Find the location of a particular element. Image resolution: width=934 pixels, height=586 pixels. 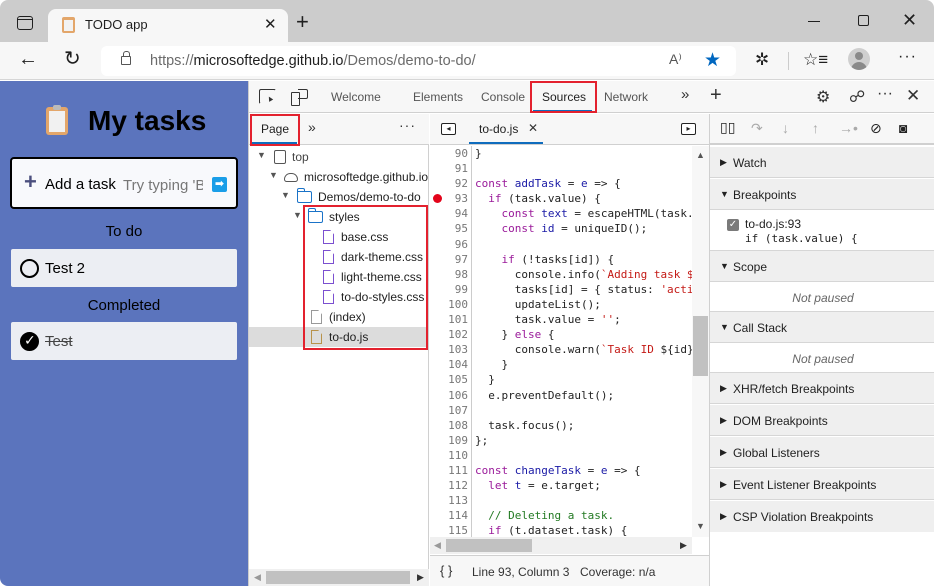

step-icon: →• is located at coordinates (848, 128).